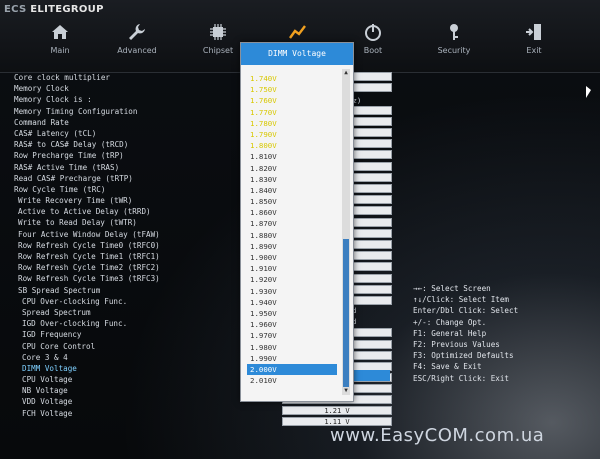 This screenshot has width=600, height=459. What do you see at coordinates (131, 122) in the screenshot?
I see `menu-item: Command Rate` at bounding box center [131, 122].